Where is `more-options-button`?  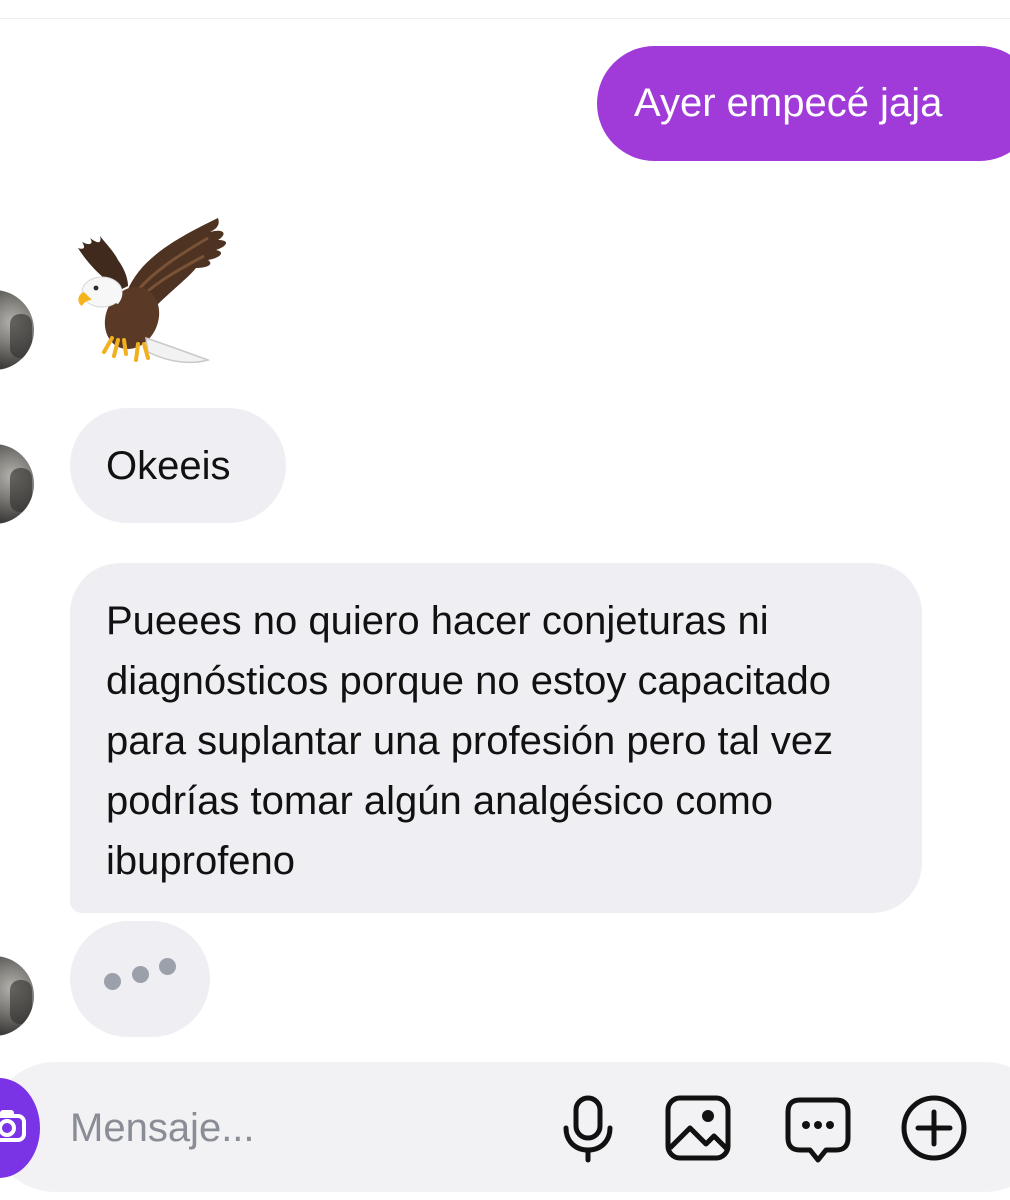
more-options-button is located at coordinates (934, 1128).